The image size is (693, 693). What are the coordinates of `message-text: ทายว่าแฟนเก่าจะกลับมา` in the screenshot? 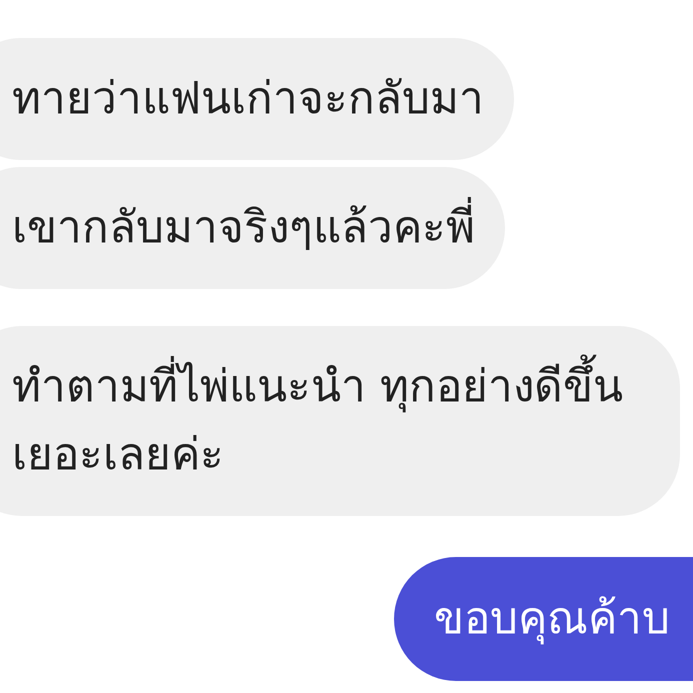 It's located at (248, 99).